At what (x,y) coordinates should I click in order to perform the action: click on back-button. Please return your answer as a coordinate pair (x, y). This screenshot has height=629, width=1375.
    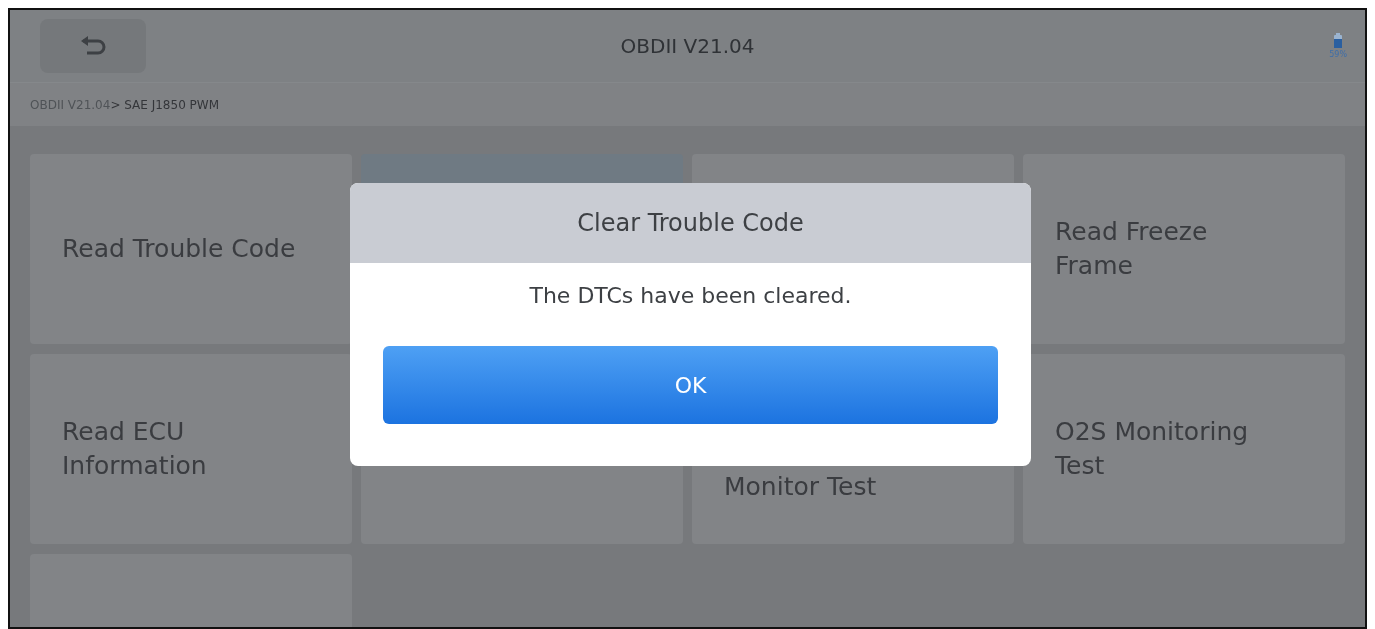
    Looking at the image, I should click on (93, 46).